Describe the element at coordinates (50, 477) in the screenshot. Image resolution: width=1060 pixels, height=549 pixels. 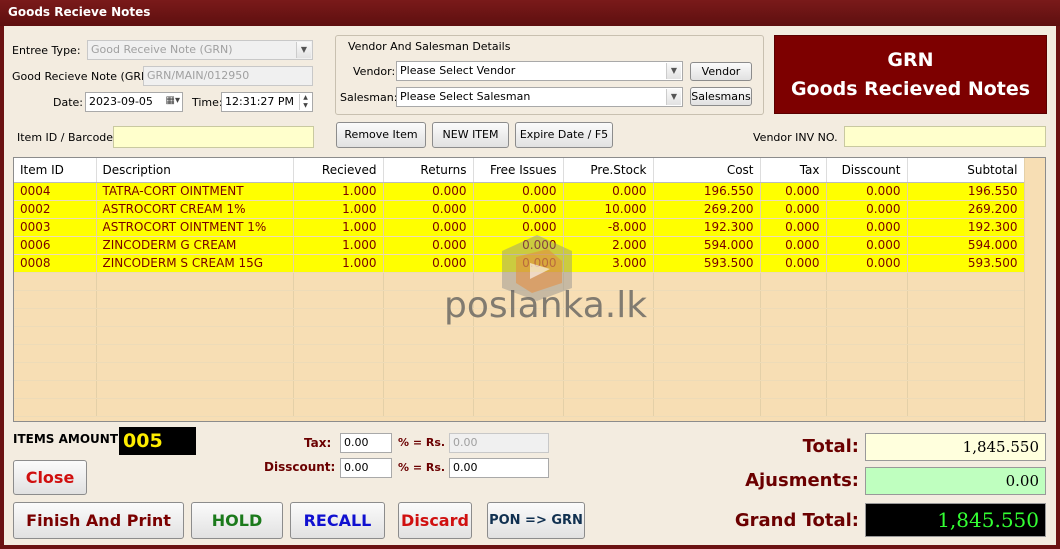
I see `close-button: Close` at that location.